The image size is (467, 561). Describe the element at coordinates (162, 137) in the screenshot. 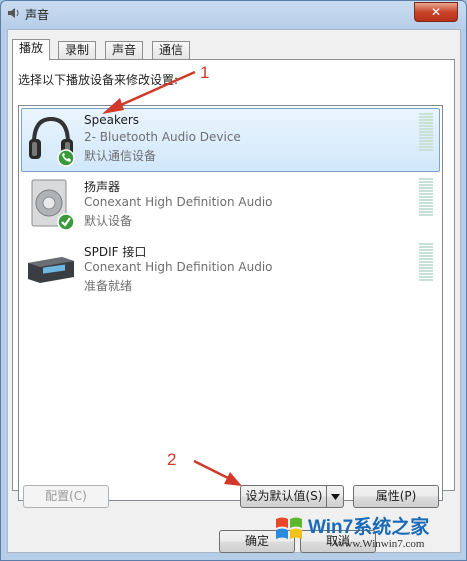

I see `device-description: 2- Bluetooth Audio Device` at that location.